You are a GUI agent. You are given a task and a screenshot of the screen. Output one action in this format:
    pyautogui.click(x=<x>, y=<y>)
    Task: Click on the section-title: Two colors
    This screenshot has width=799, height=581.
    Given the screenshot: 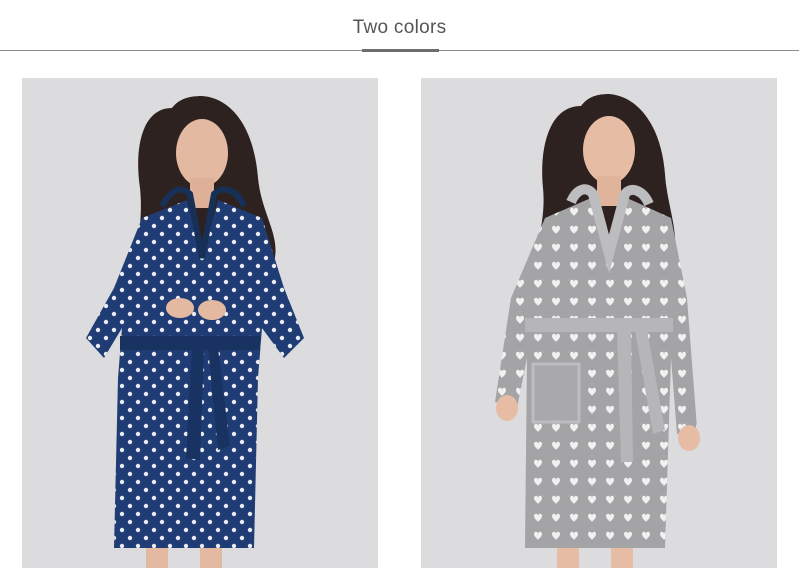 What is the action you would take?
    pyautogui.click(x=399, y=27)
    